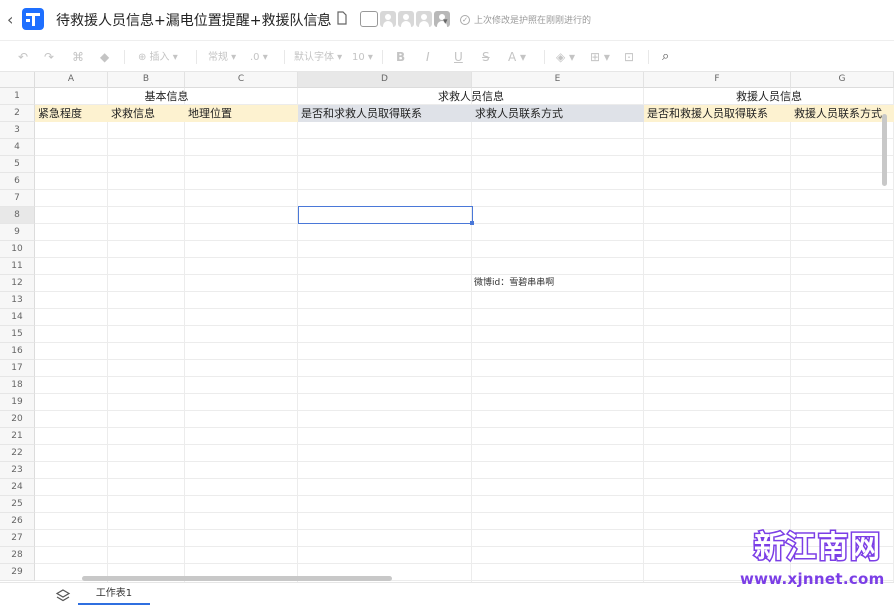  I want to click on row-header-26: 26, so click(17, 521).